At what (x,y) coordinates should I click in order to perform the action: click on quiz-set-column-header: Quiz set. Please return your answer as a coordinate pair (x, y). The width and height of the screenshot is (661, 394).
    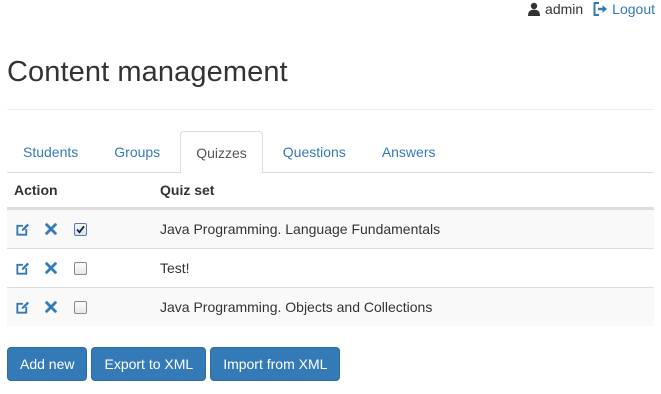
    Looking at the image, I should click on (187, 190).